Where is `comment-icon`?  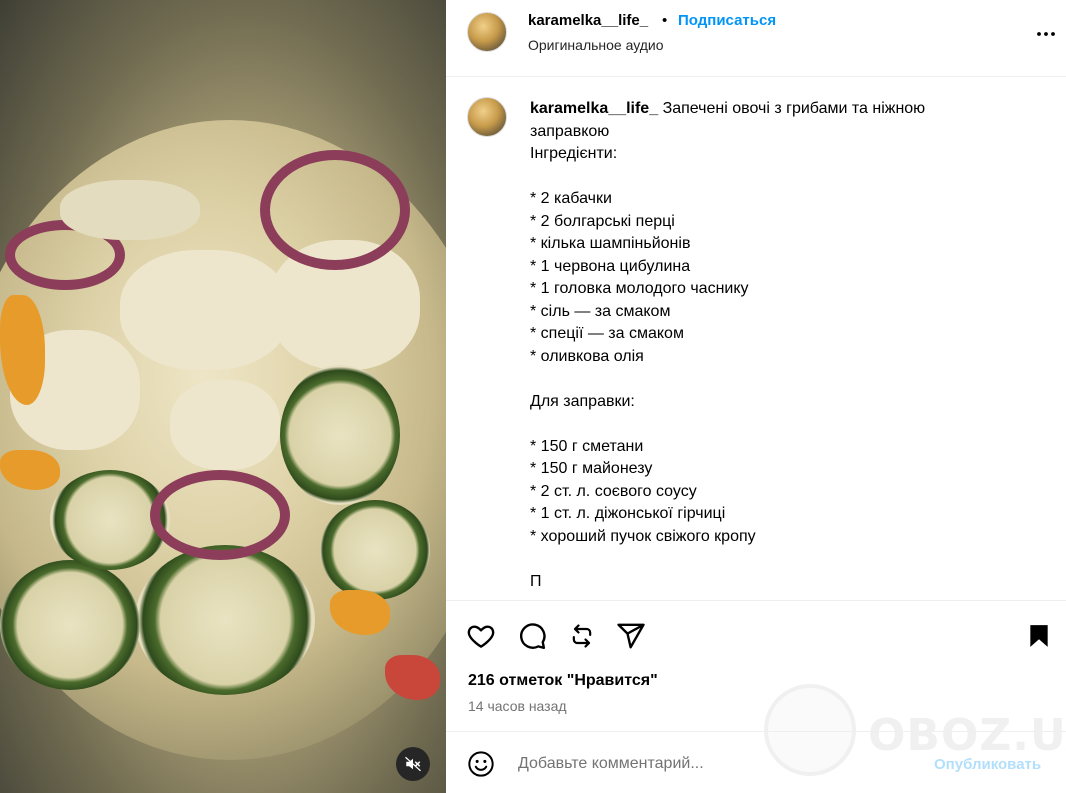 comment-icon is located at coordinates (533, 636).